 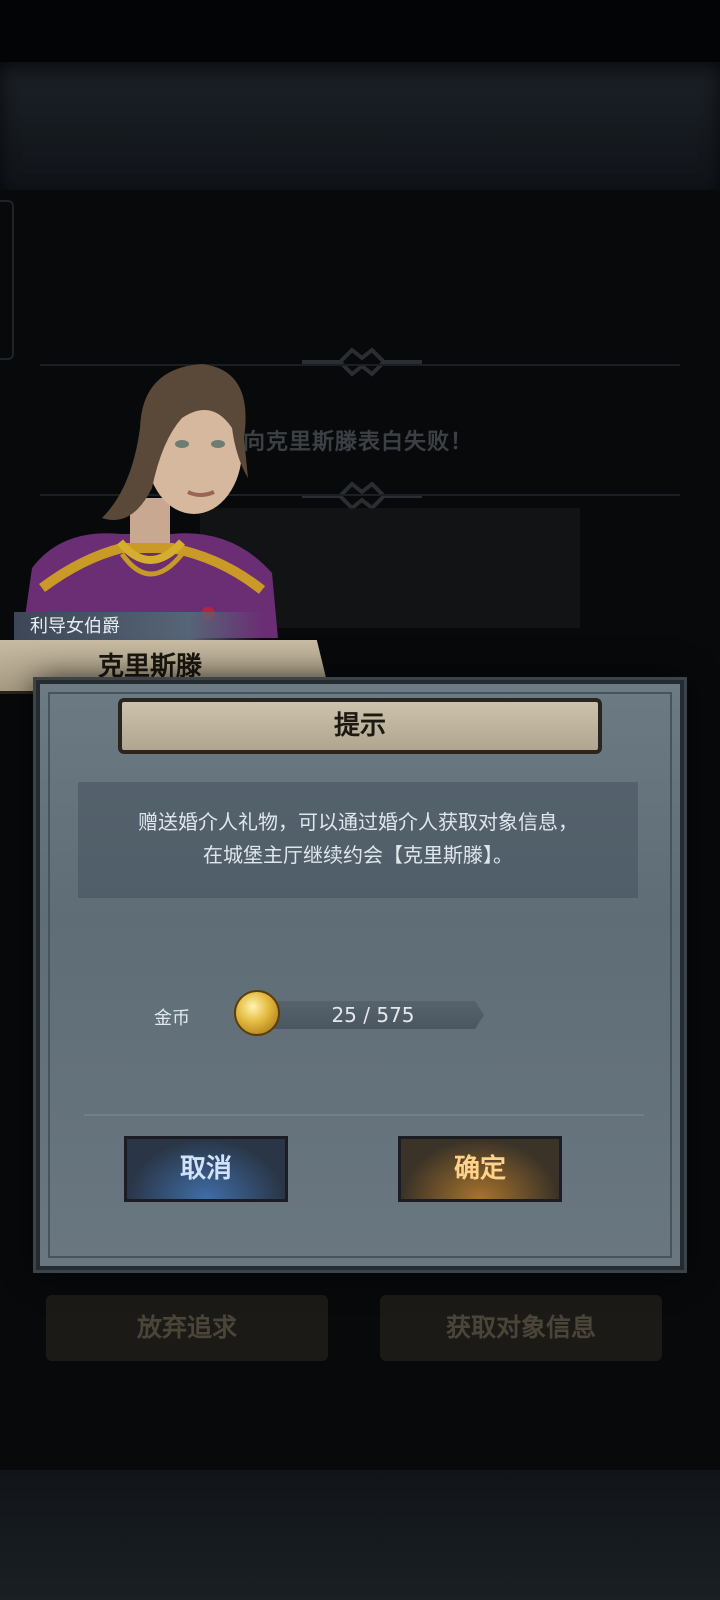 What do you see at coordinates (364, 1115) in the screenshot?
I see `dialog-separator` at bounding box center [364, 1115].